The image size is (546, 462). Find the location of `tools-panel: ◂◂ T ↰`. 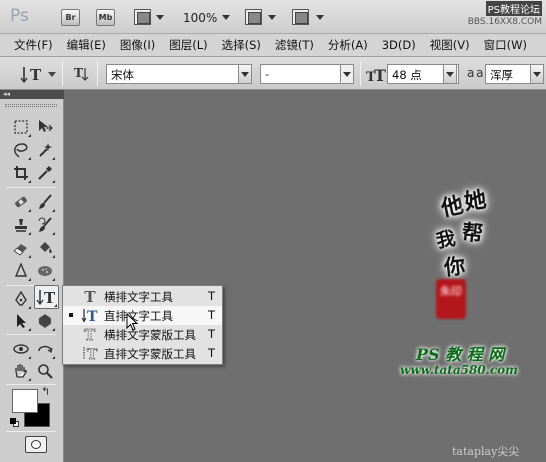

tools-panel: ◂◂ T ↰ is located at coordinates (32, 276).